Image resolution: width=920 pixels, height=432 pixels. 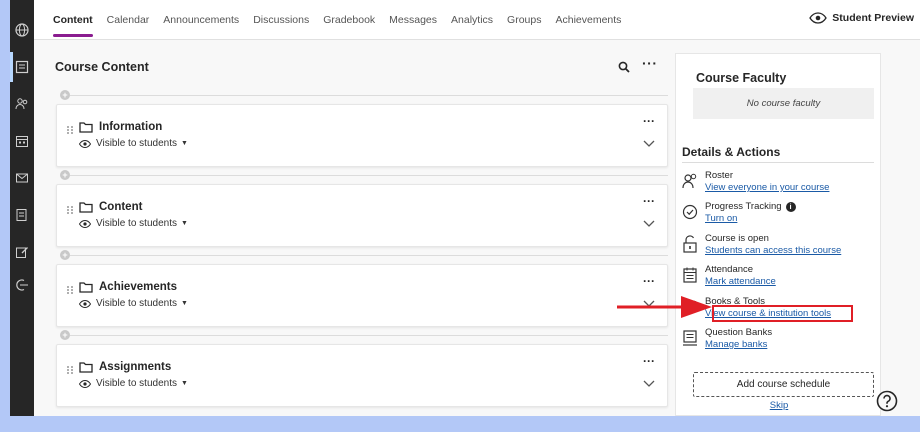 I want to click on course-faculty-heading: Course Faculty, so click(x=741, y=78).